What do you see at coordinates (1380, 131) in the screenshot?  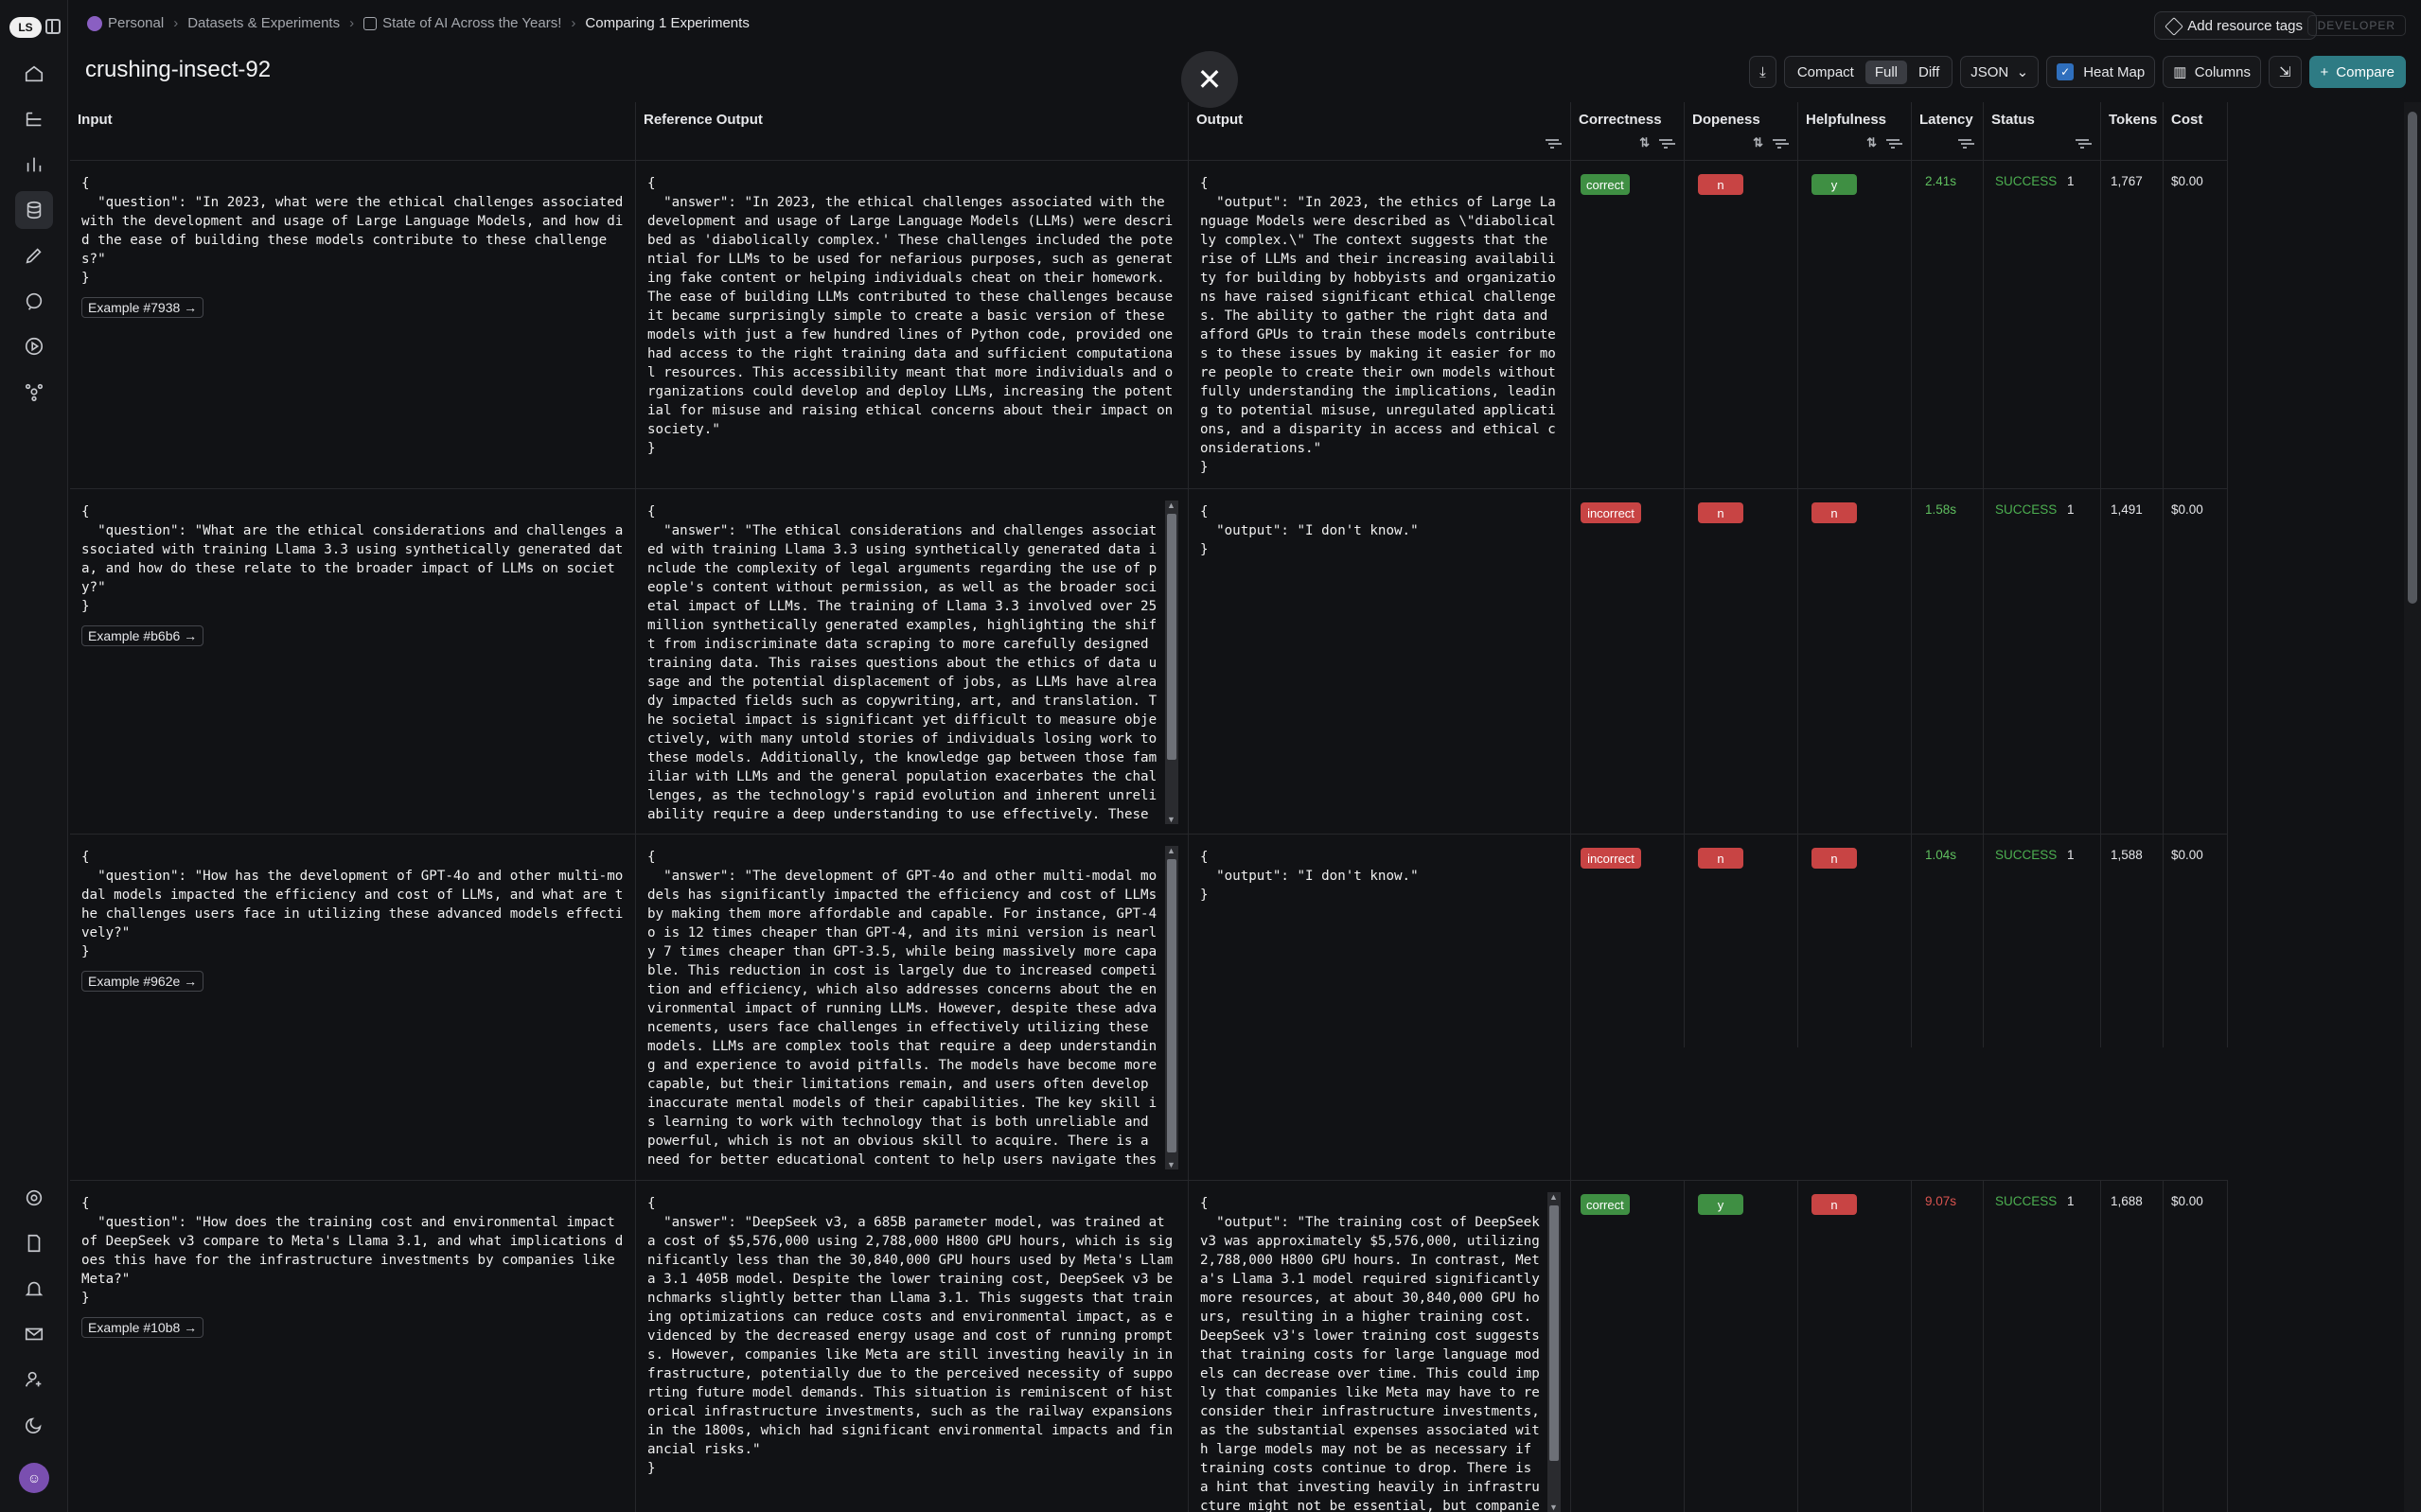 I see `column-header-output: Output` at bounding box center [1380, 131].